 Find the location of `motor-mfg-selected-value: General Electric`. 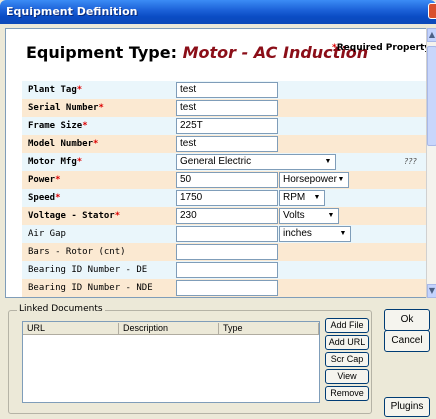

motor-mfg-selected-value: General Electric is located at coordinates (216, 161).